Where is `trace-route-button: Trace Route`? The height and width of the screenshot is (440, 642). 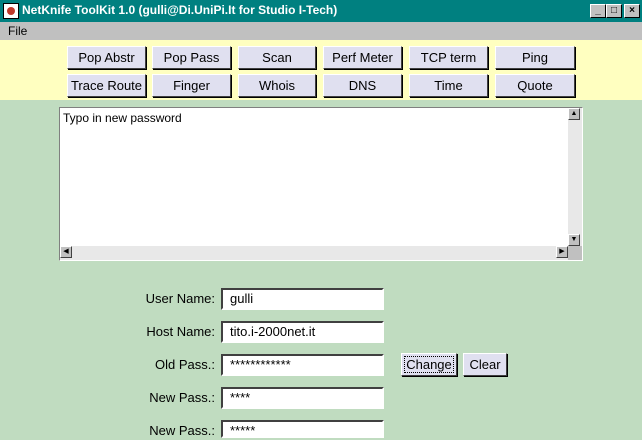 trace-route-button: Trace Route is located at coordinates (106, 85).